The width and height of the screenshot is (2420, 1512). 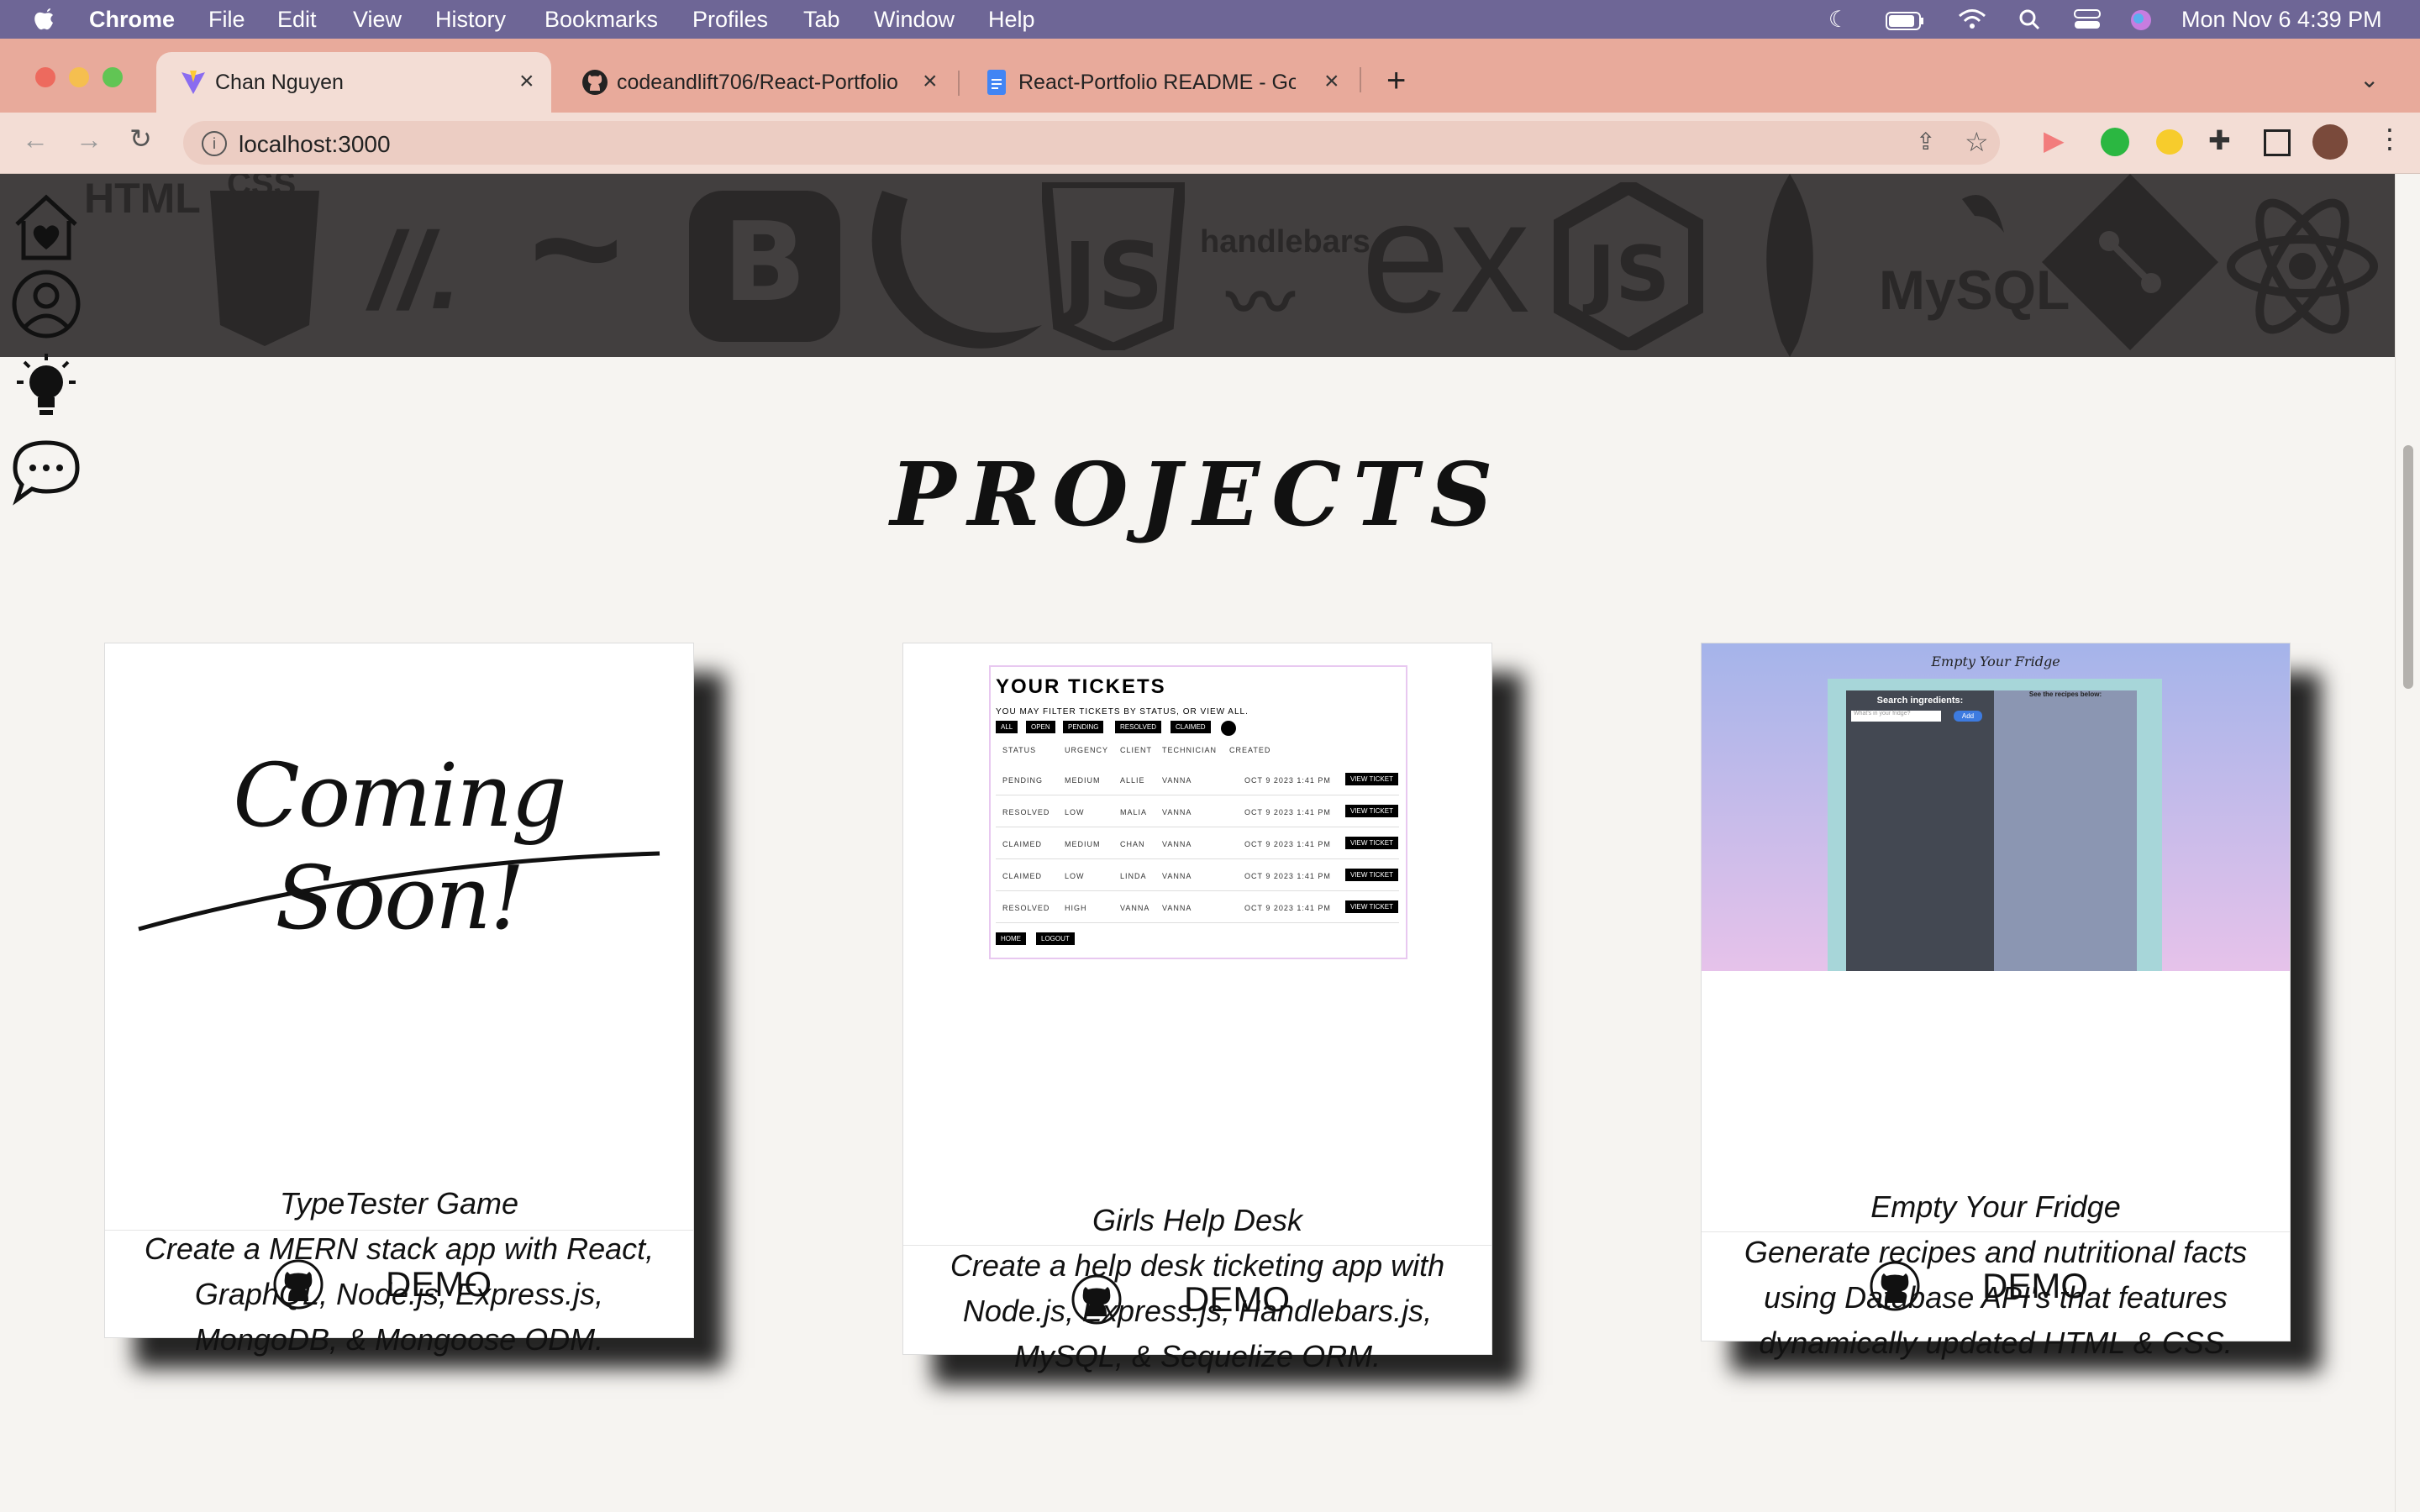 I want to click on address-bar: i localhost:3000 ⇪ ☆, so click(x=1091, y=143).